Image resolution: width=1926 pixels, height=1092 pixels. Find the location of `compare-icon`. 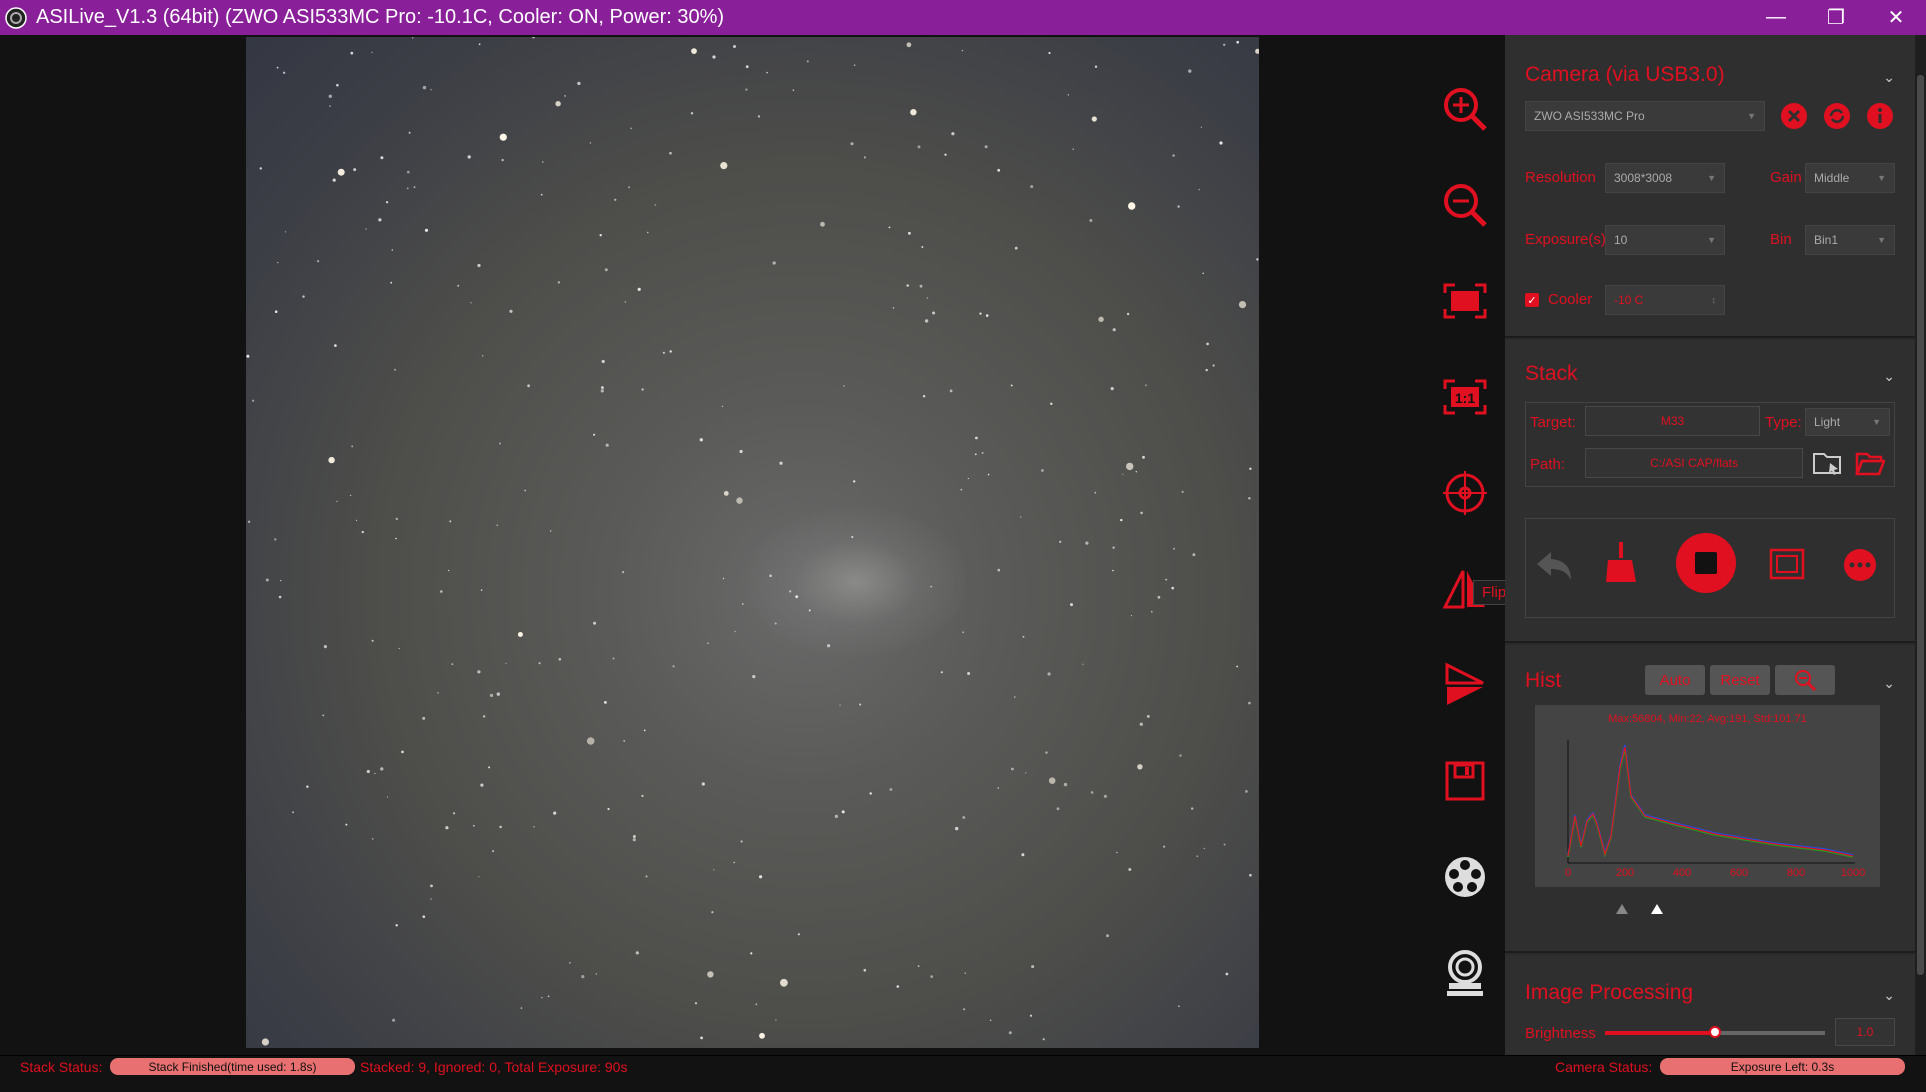

compare-icon is located at coordinates (1787, 564).